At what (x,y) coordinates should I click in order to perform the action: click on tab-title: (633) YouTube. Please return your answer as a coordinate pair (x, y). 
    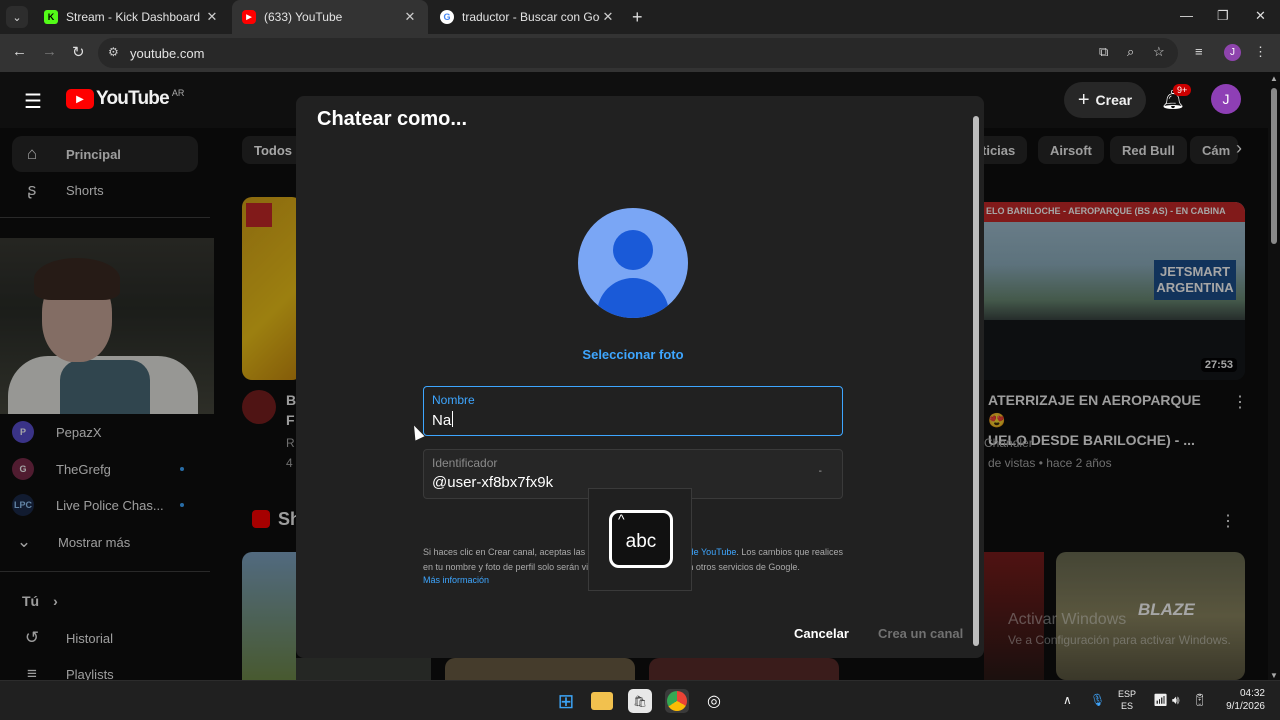
    Looking at the image, I should click on (303, 17).